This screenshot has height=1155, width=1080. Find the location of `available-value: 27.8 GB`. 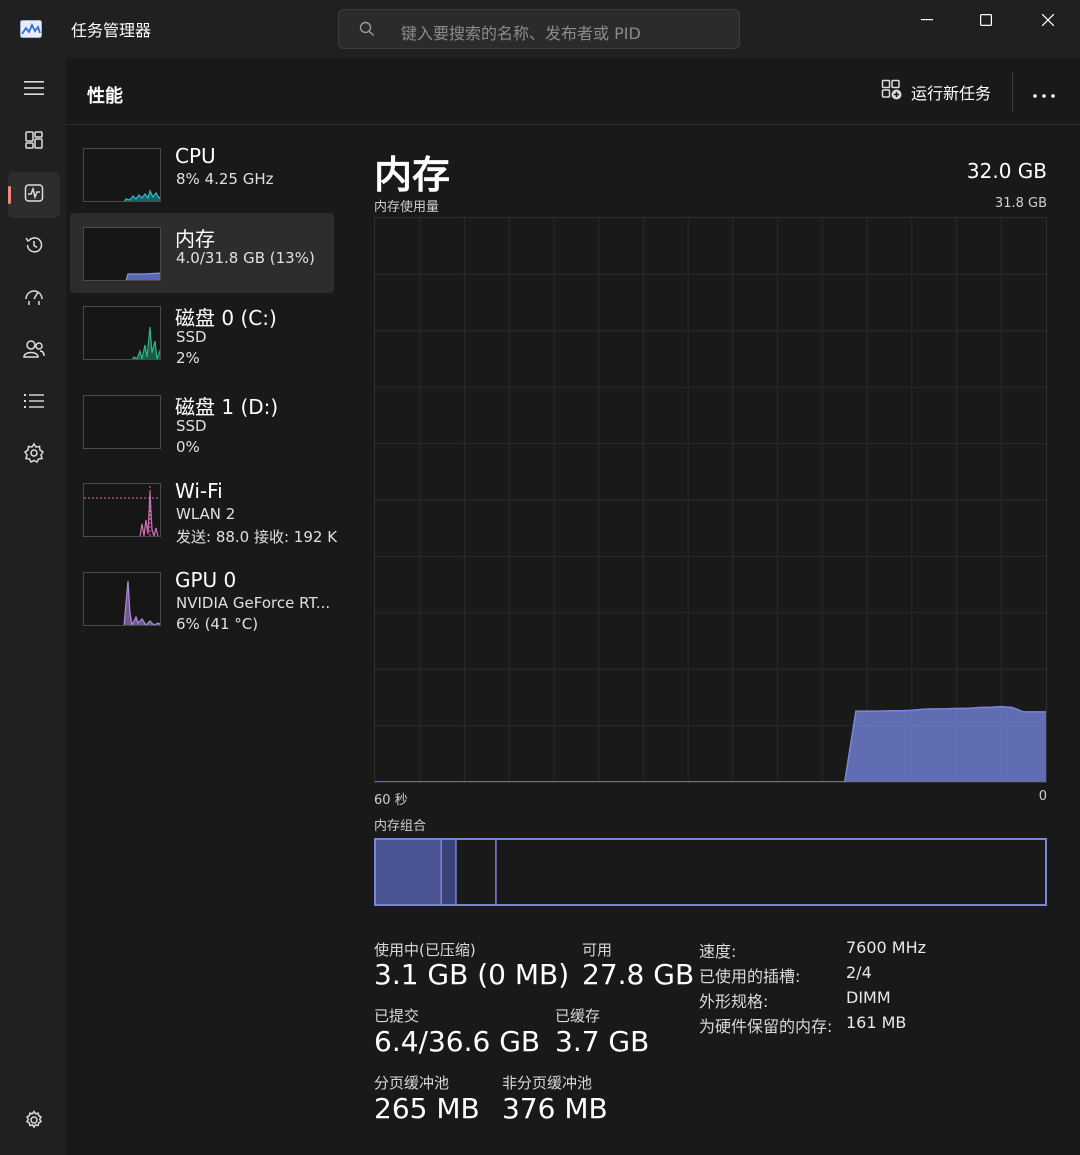

available-value: 27.8 GB is located at coordinates (638, 974).